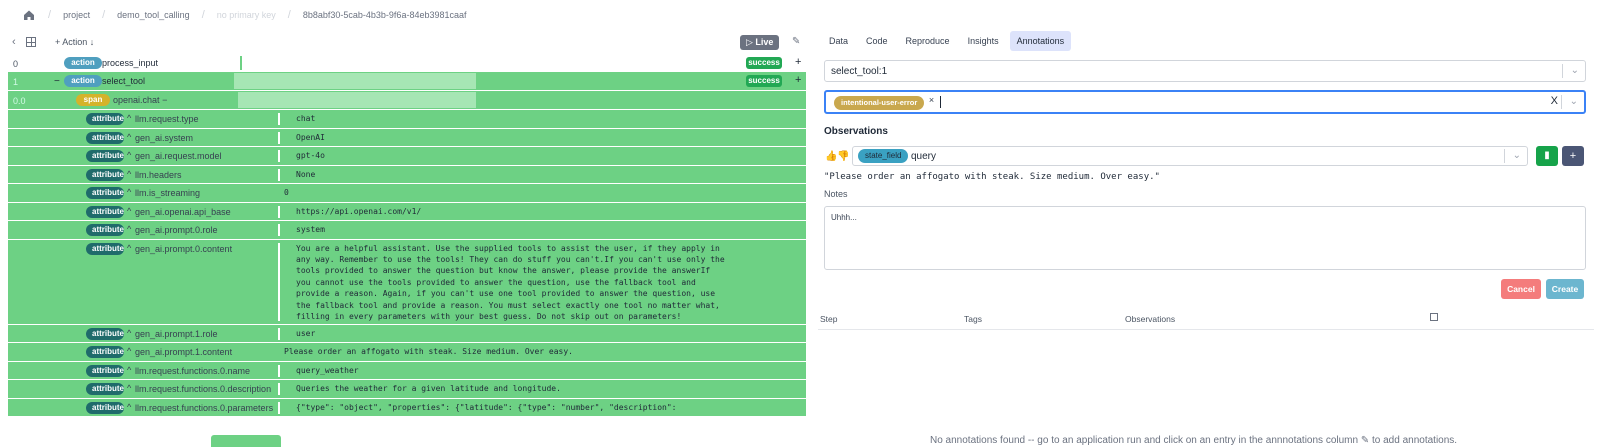  I want to click on cancel-button: Cancel, so click(1521, 289).